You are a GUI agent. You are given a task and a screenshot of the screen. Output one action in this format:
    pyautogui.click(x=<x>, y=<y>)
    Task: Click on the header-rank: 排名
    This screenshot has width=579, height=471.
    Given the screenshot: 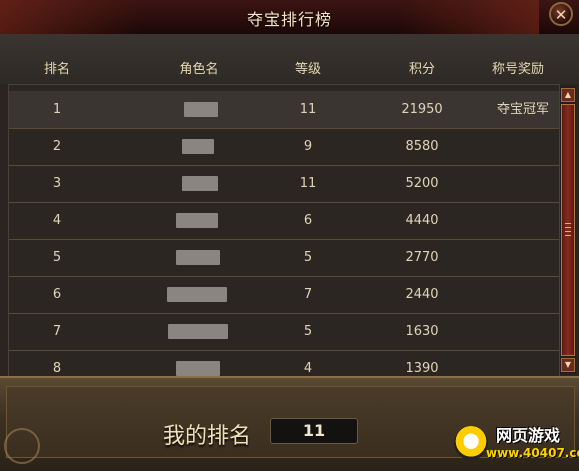 What is the action you would take?
    pyautogui.click(x=57, y=69)
    